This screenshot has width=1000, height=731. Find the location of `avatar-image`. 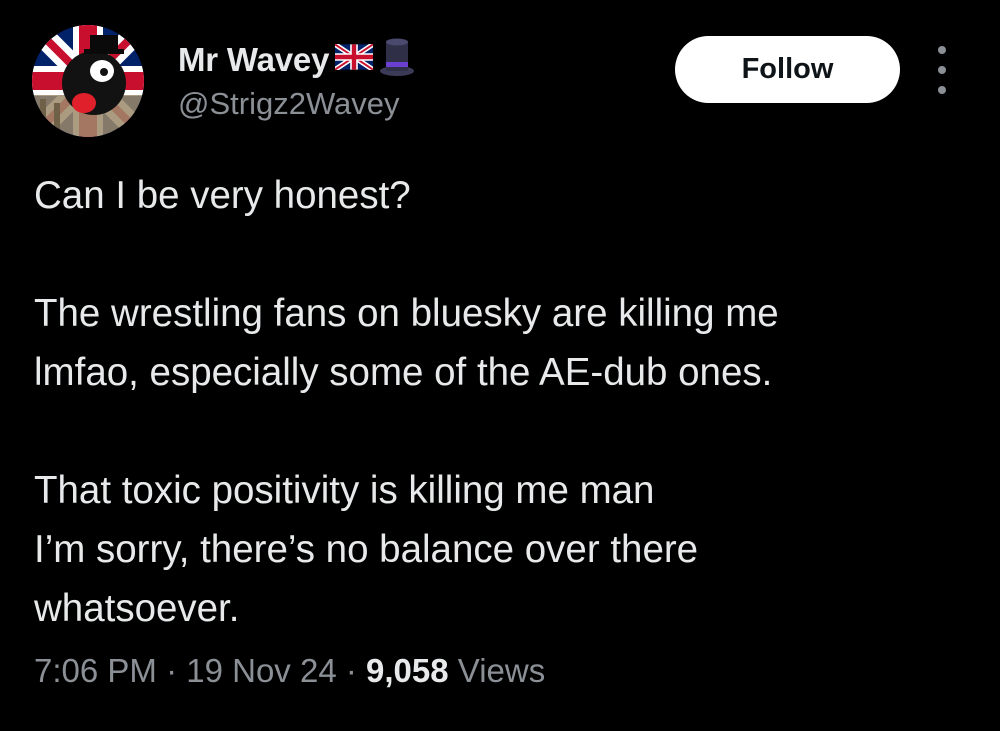

avatar-image is located at coordinates (88, 81).